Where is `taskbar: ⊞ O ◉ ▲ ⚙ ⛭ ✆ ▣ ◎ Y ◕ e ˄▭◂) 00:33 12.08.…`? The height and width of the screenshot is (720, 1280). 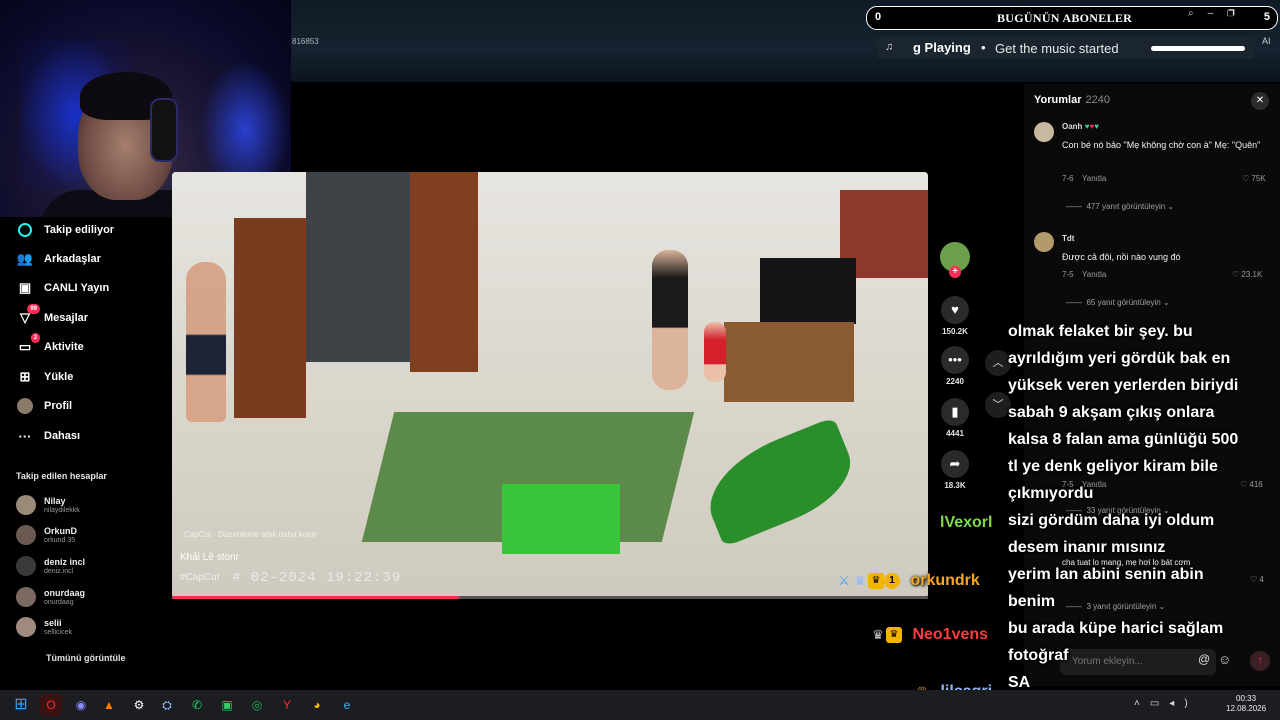 taskbar: ⊞ O ◉ ▲ ⚙ ⛭ ✆ ▣ ◎ Y ◕ e ˄▭◂) 00:33 12.08.… is located at coordinates (640, 705).